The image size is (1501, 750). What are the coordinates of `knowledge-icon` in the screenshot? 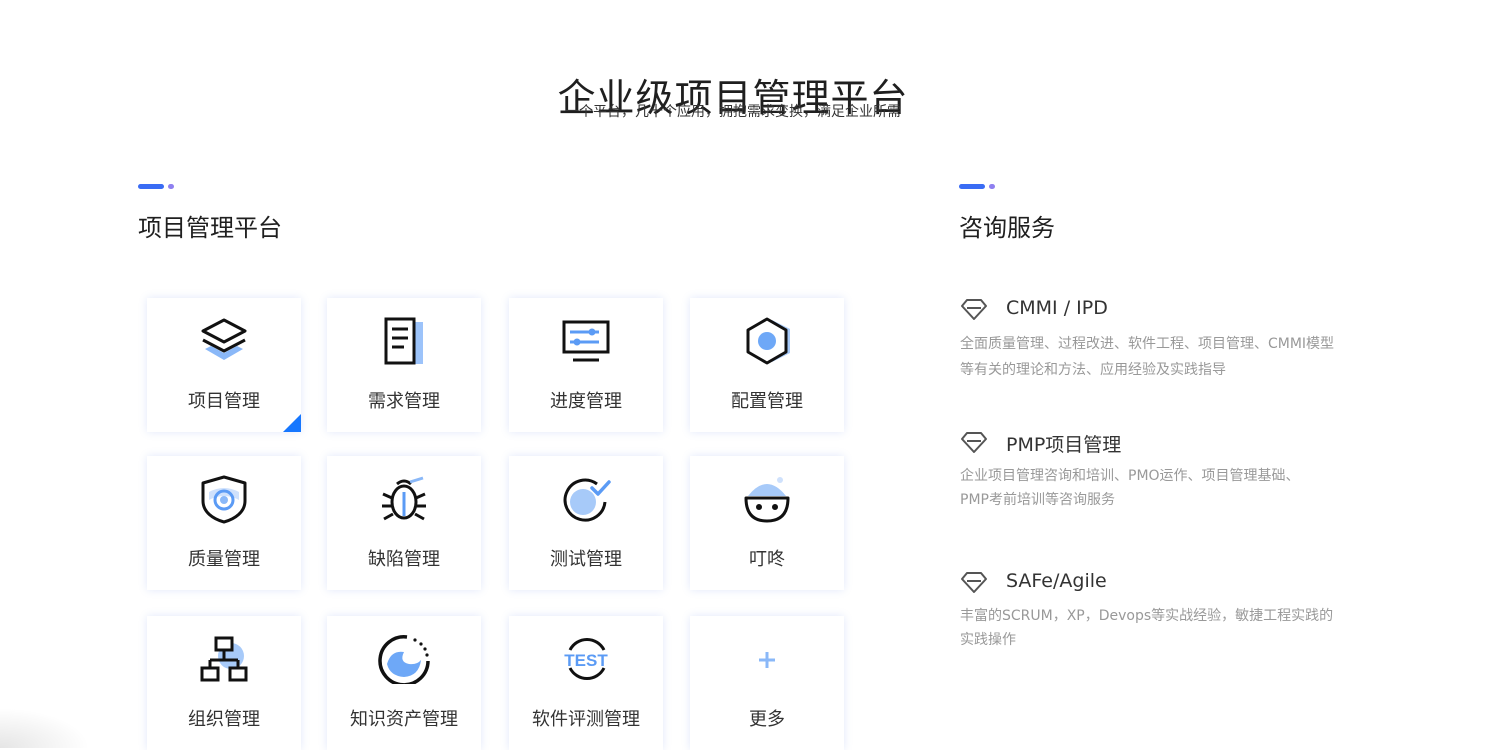 It's located at (404, 659).